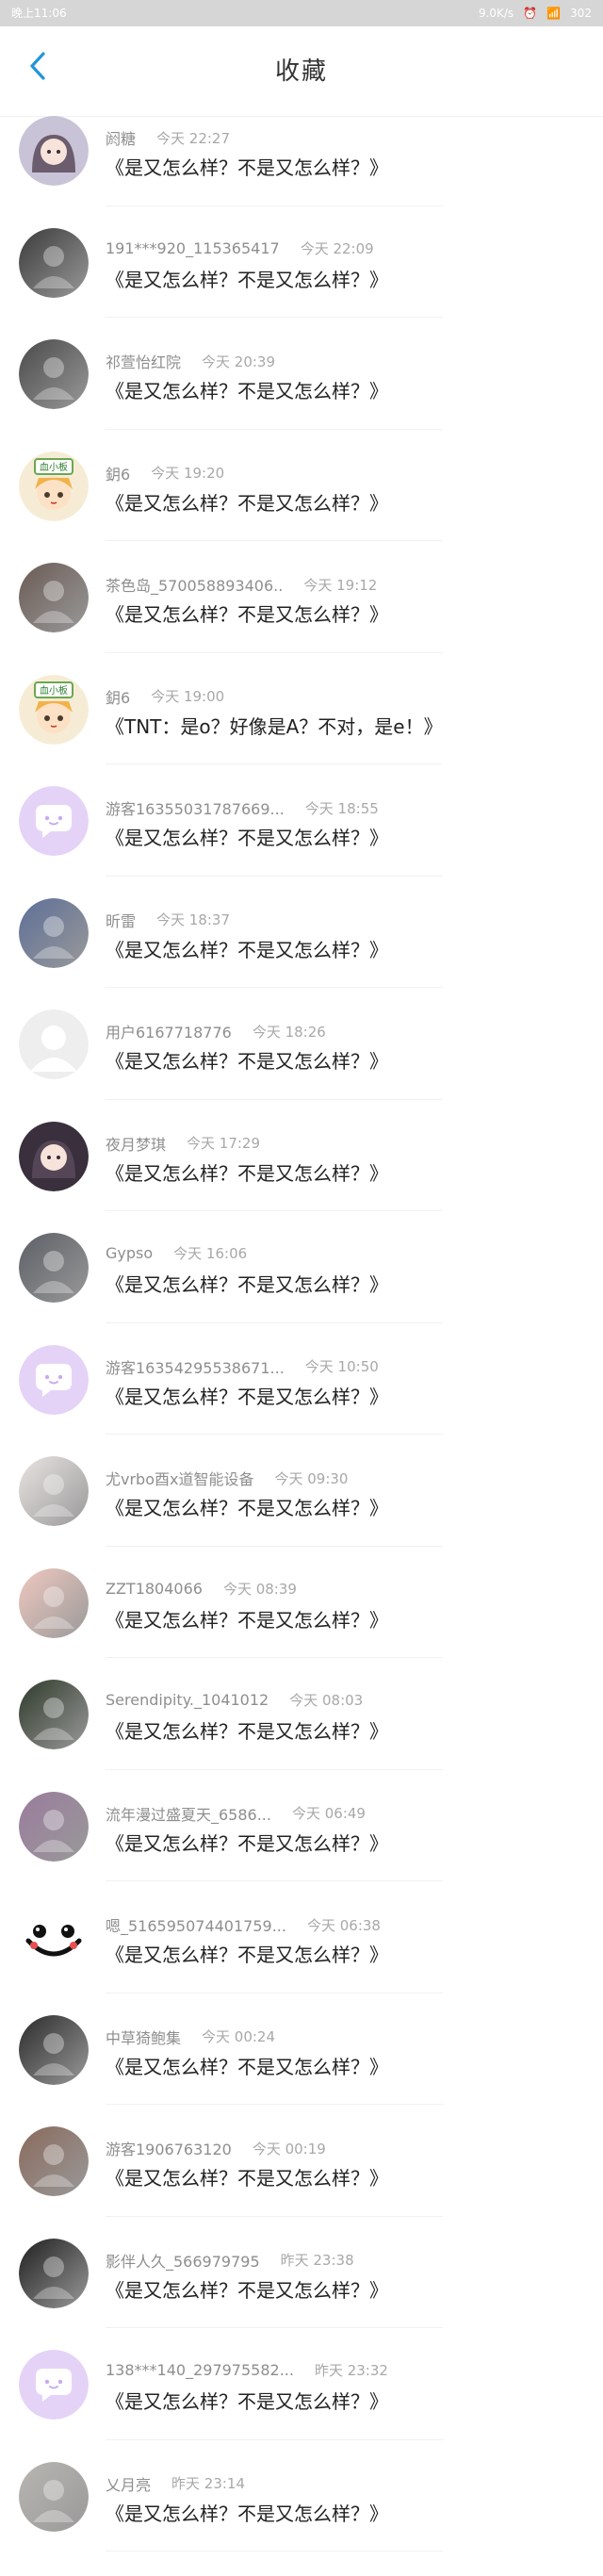 This screenshot has width=603, height=2576. I want to click on username: 191***920_115365417, so click(193, 248).